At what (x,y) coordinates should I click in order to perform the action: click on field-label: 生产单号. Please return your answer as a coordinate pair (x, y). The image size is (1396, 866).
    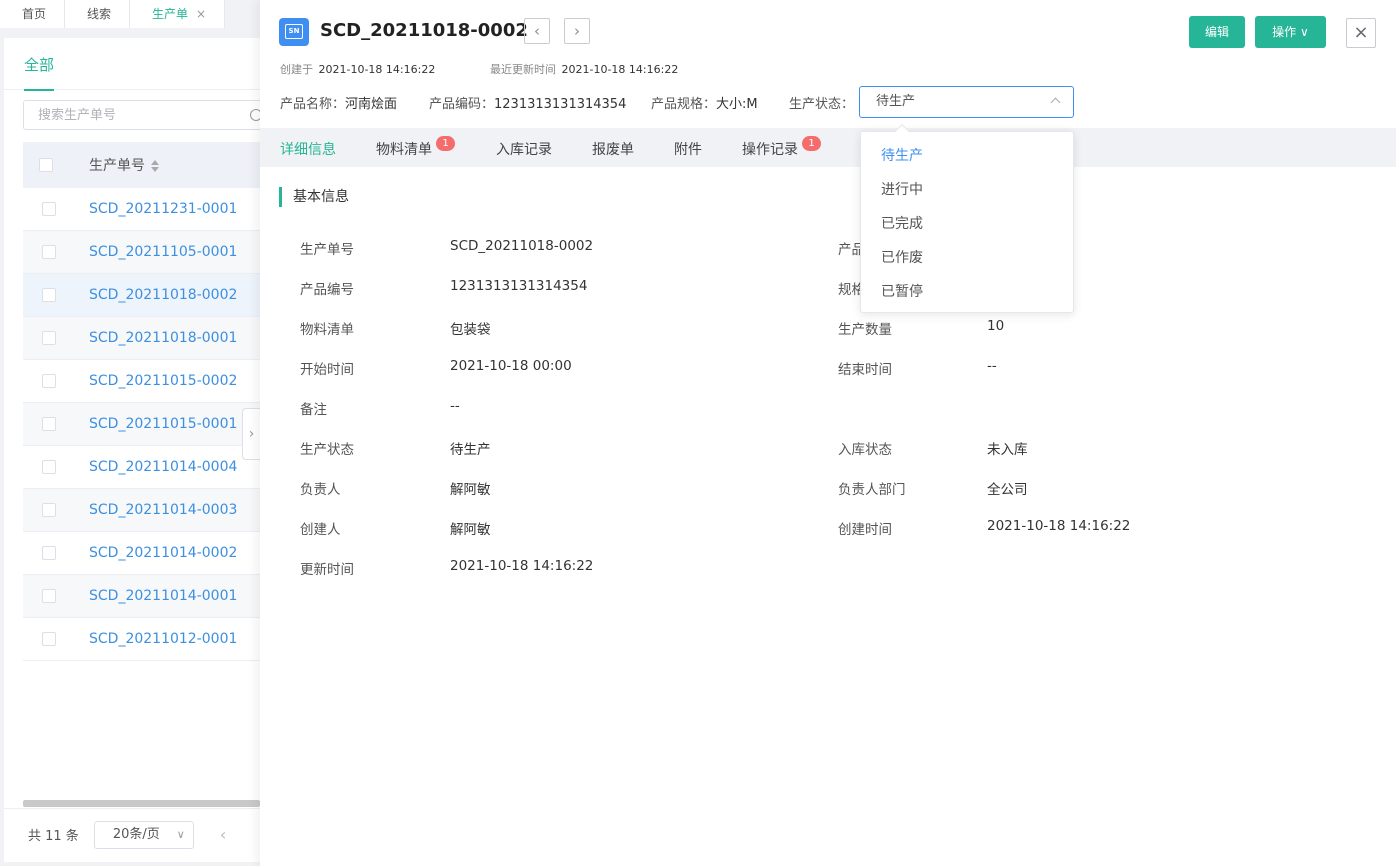
    Looking at the image, I should click on (327, 250).